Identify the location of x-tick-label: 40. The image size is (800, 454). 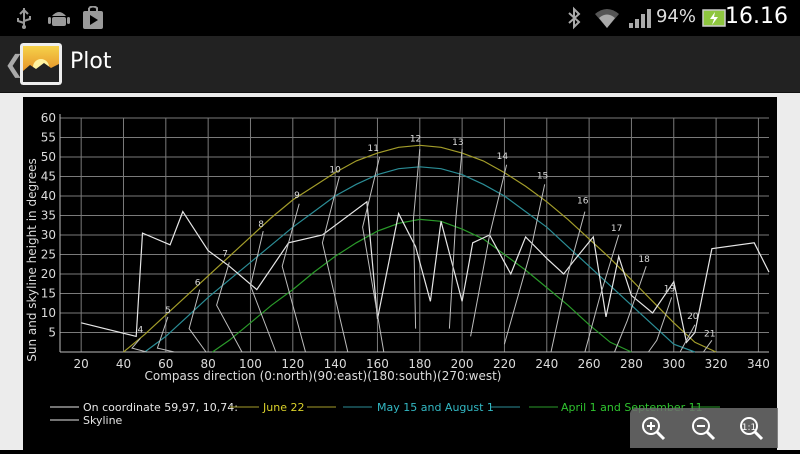
(123, 364).